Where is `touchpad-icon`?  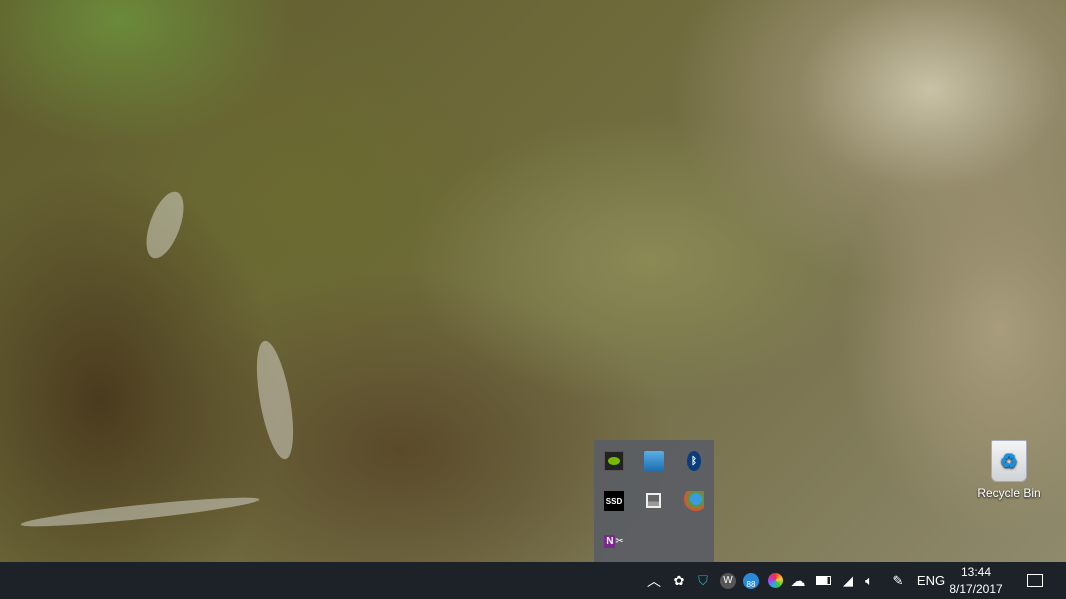 touchpad-icon is located at coordinates (653, 500).